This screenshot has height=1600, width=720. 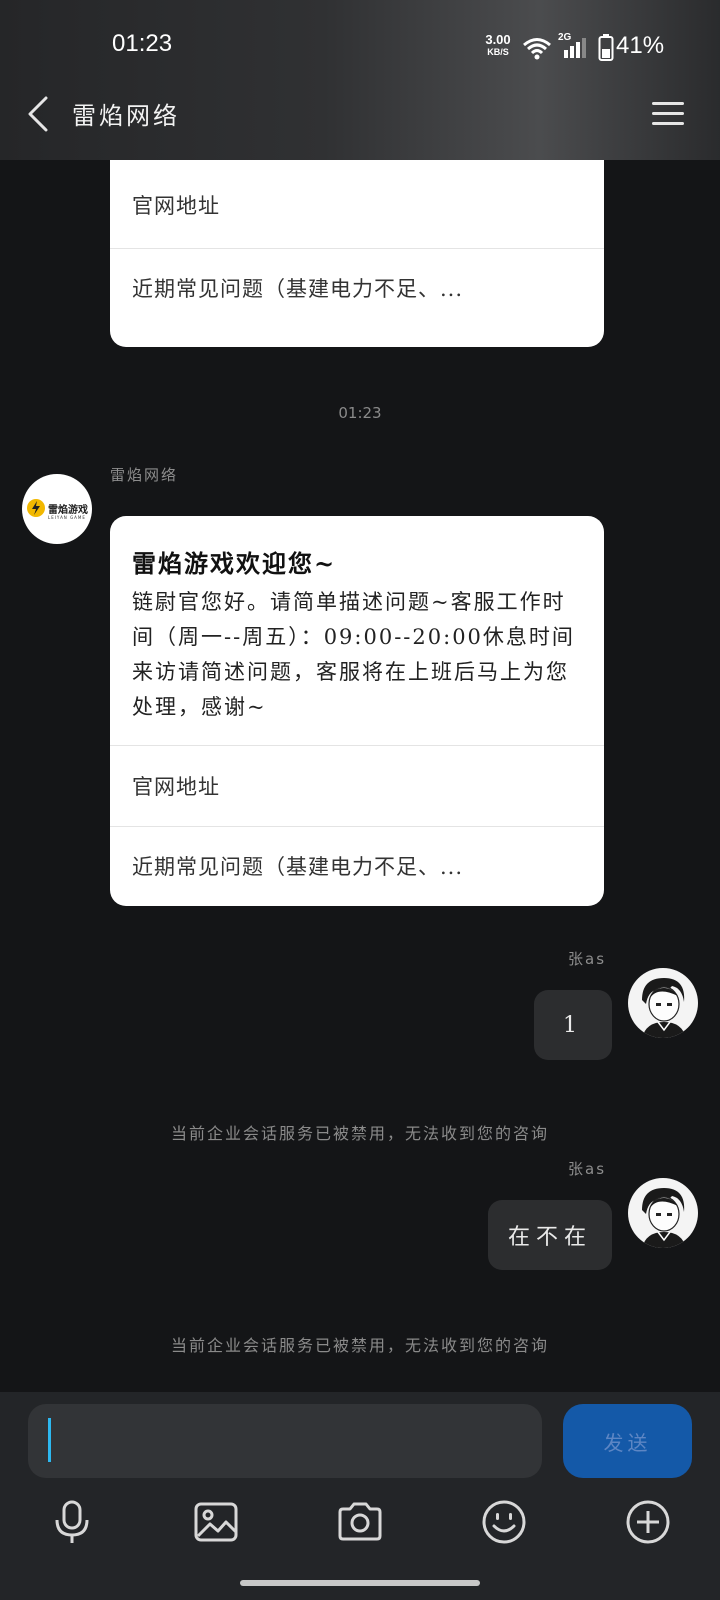 I want to click on net-speed-value: 3.00, so click(x=498, y=39).